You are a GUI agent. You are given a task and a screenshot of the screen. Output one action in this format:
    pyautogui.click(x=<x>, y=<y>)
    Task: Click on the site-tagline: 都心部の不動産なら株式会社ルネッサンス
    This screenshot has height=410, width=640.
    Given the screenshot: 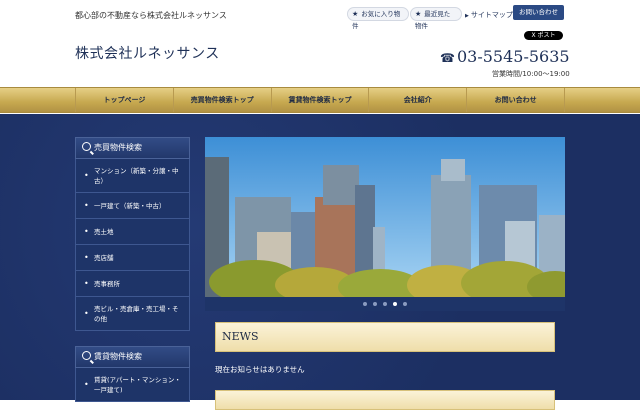 What is the action you would take?
    pyautogui.click(x=151, y=15)
    